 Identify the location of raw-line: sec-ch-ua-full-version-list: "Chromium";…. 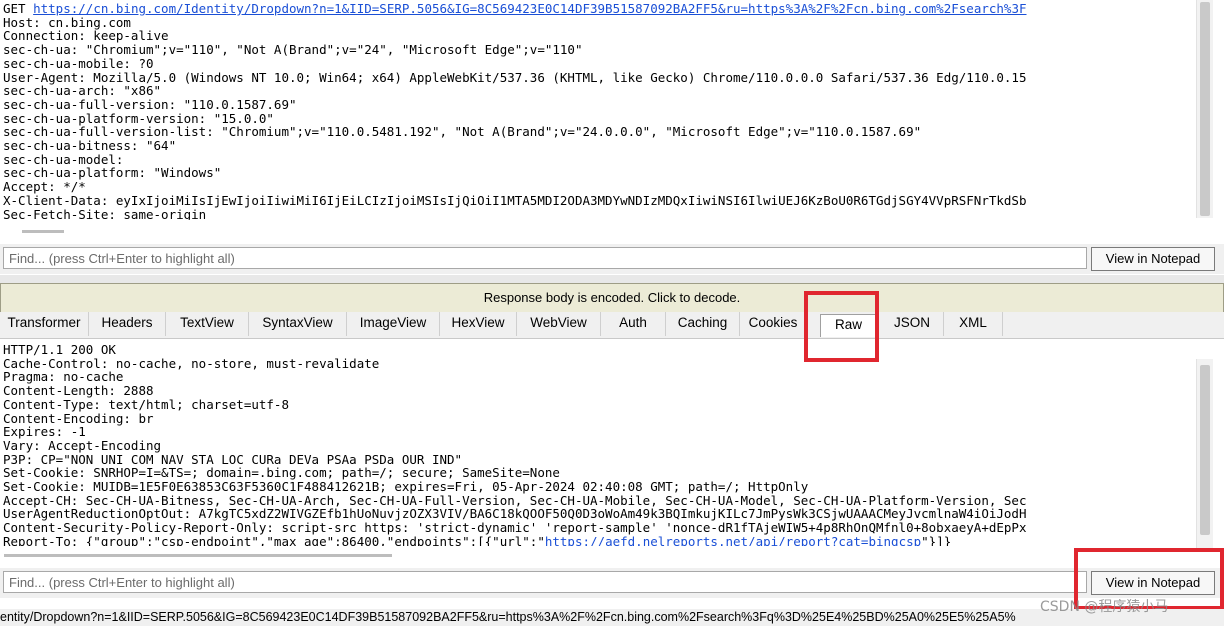
(462, 132).